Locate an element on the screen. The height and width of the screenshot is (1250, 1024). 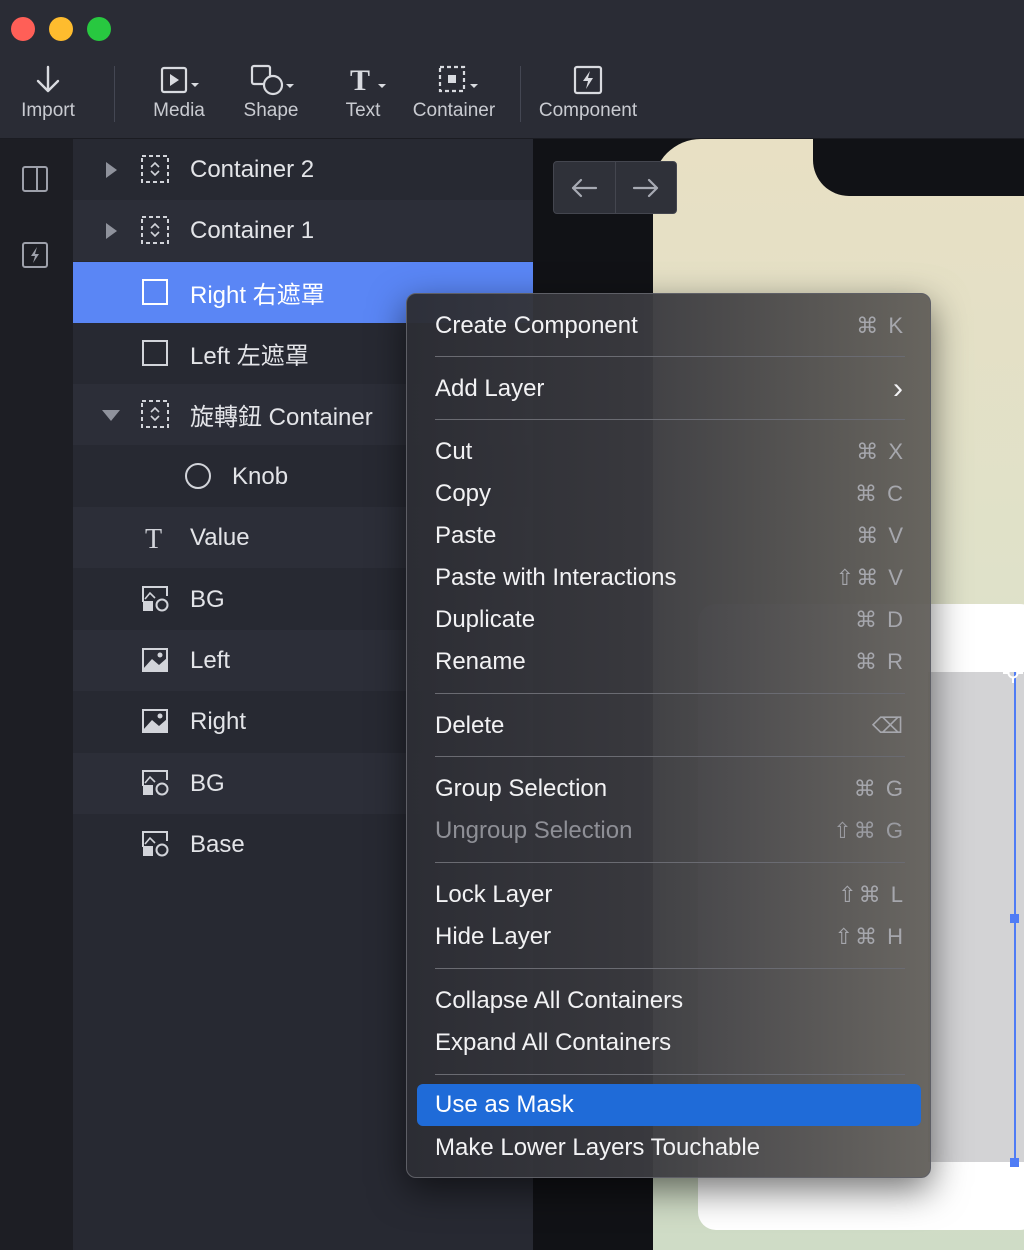
menu-item-shortcut: ⇧⌘ H is located at coordinates (869, 936).